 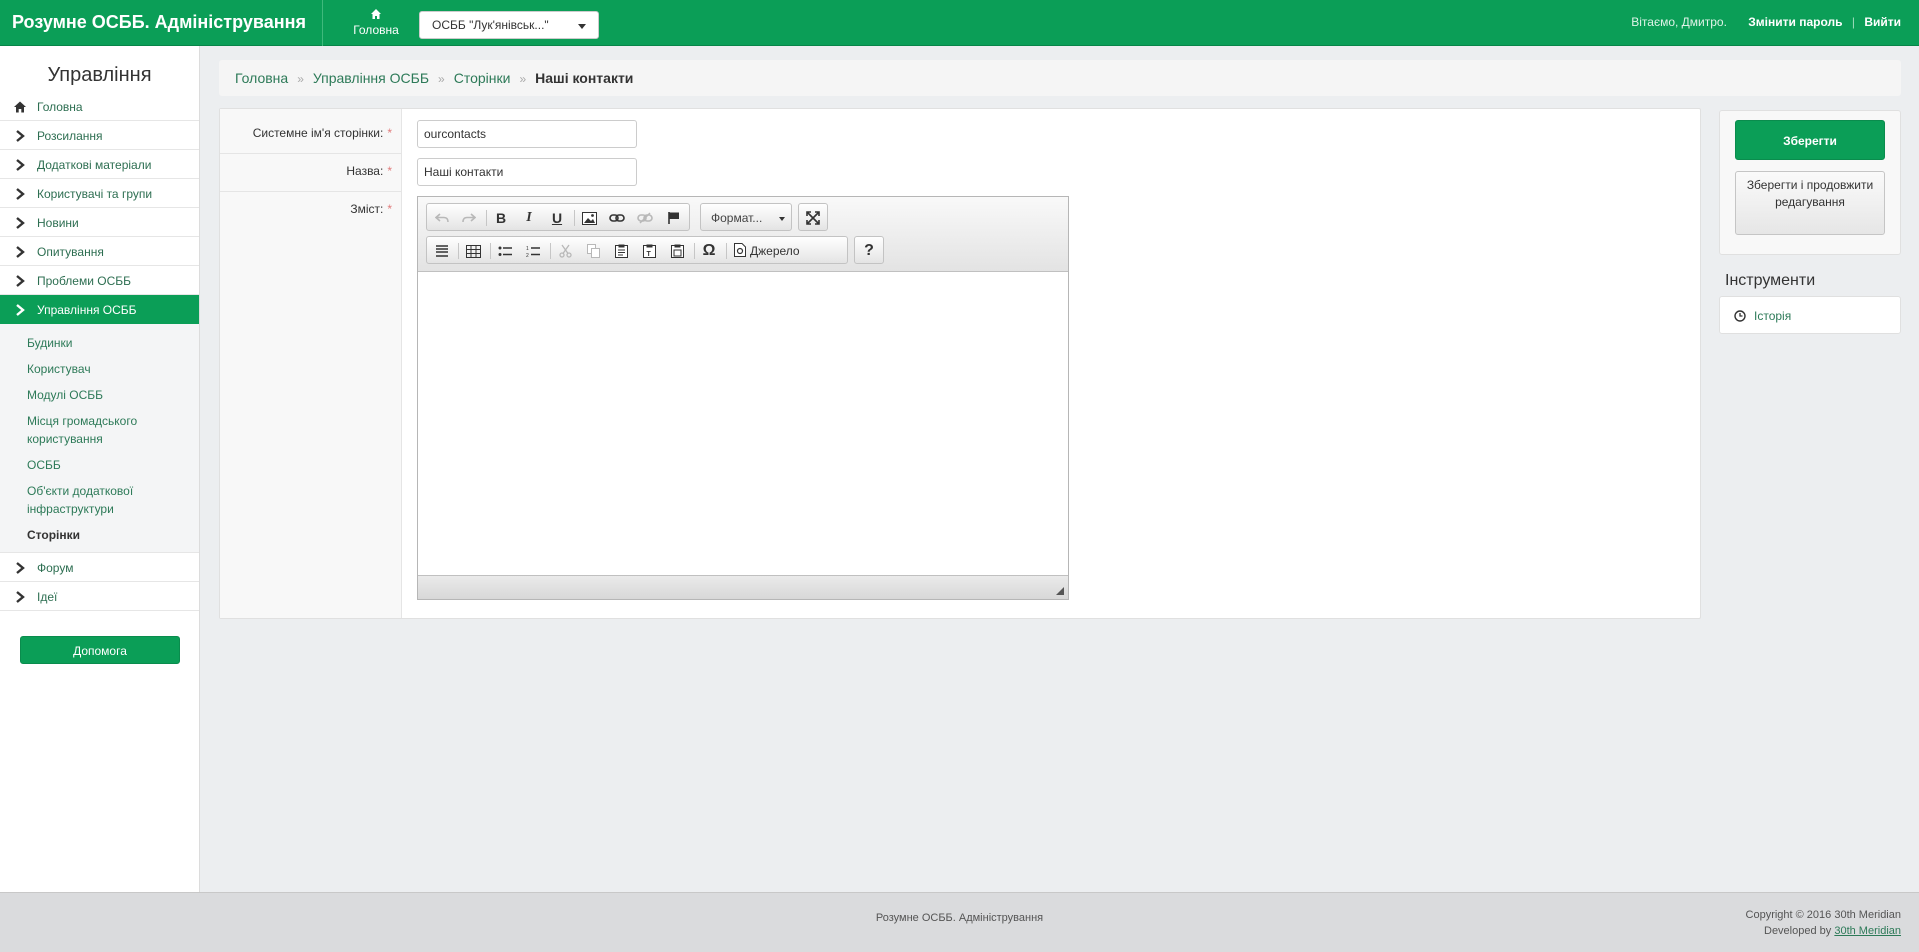 What do you see at coordinates (442, 251) in the screenshot?
I see `horizontal-rule-icon` at bounding box center [442, 251].